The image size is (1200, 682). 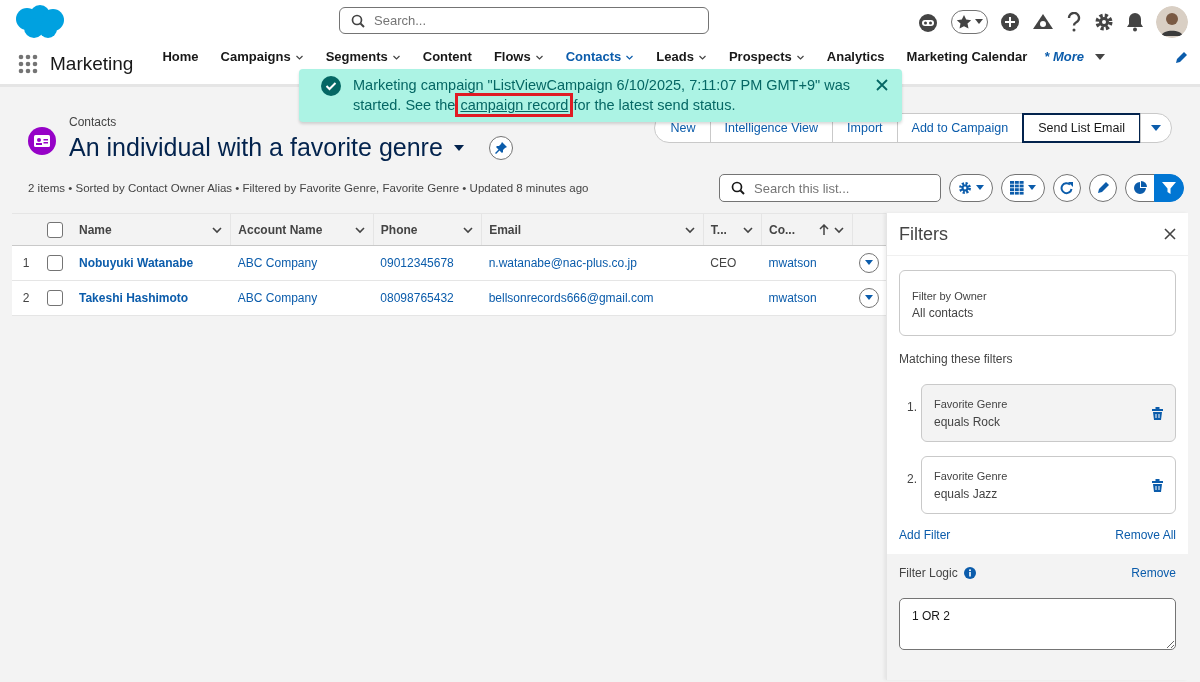 I want to click on filter-number: 1., so click(x=911, y=407).